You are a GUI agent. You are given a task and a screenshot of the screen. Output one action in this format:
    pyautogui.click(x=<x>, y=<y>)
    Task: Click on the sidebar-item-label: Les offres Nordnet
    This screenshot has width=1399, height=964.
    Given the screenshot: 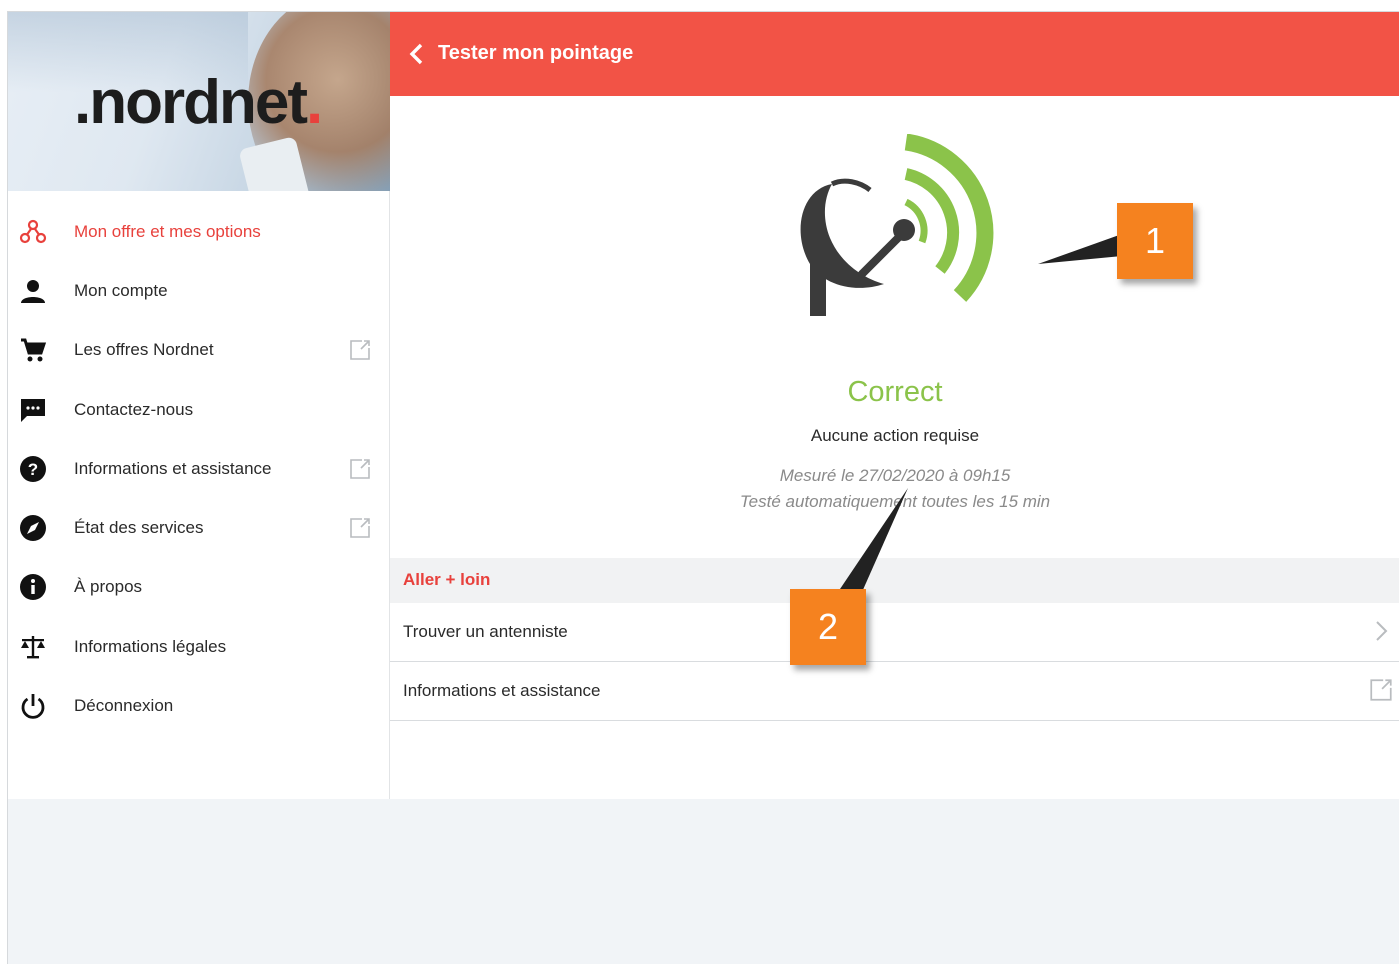 What is the action you would take?
    pyautogui.click(x=144, y=350)
    